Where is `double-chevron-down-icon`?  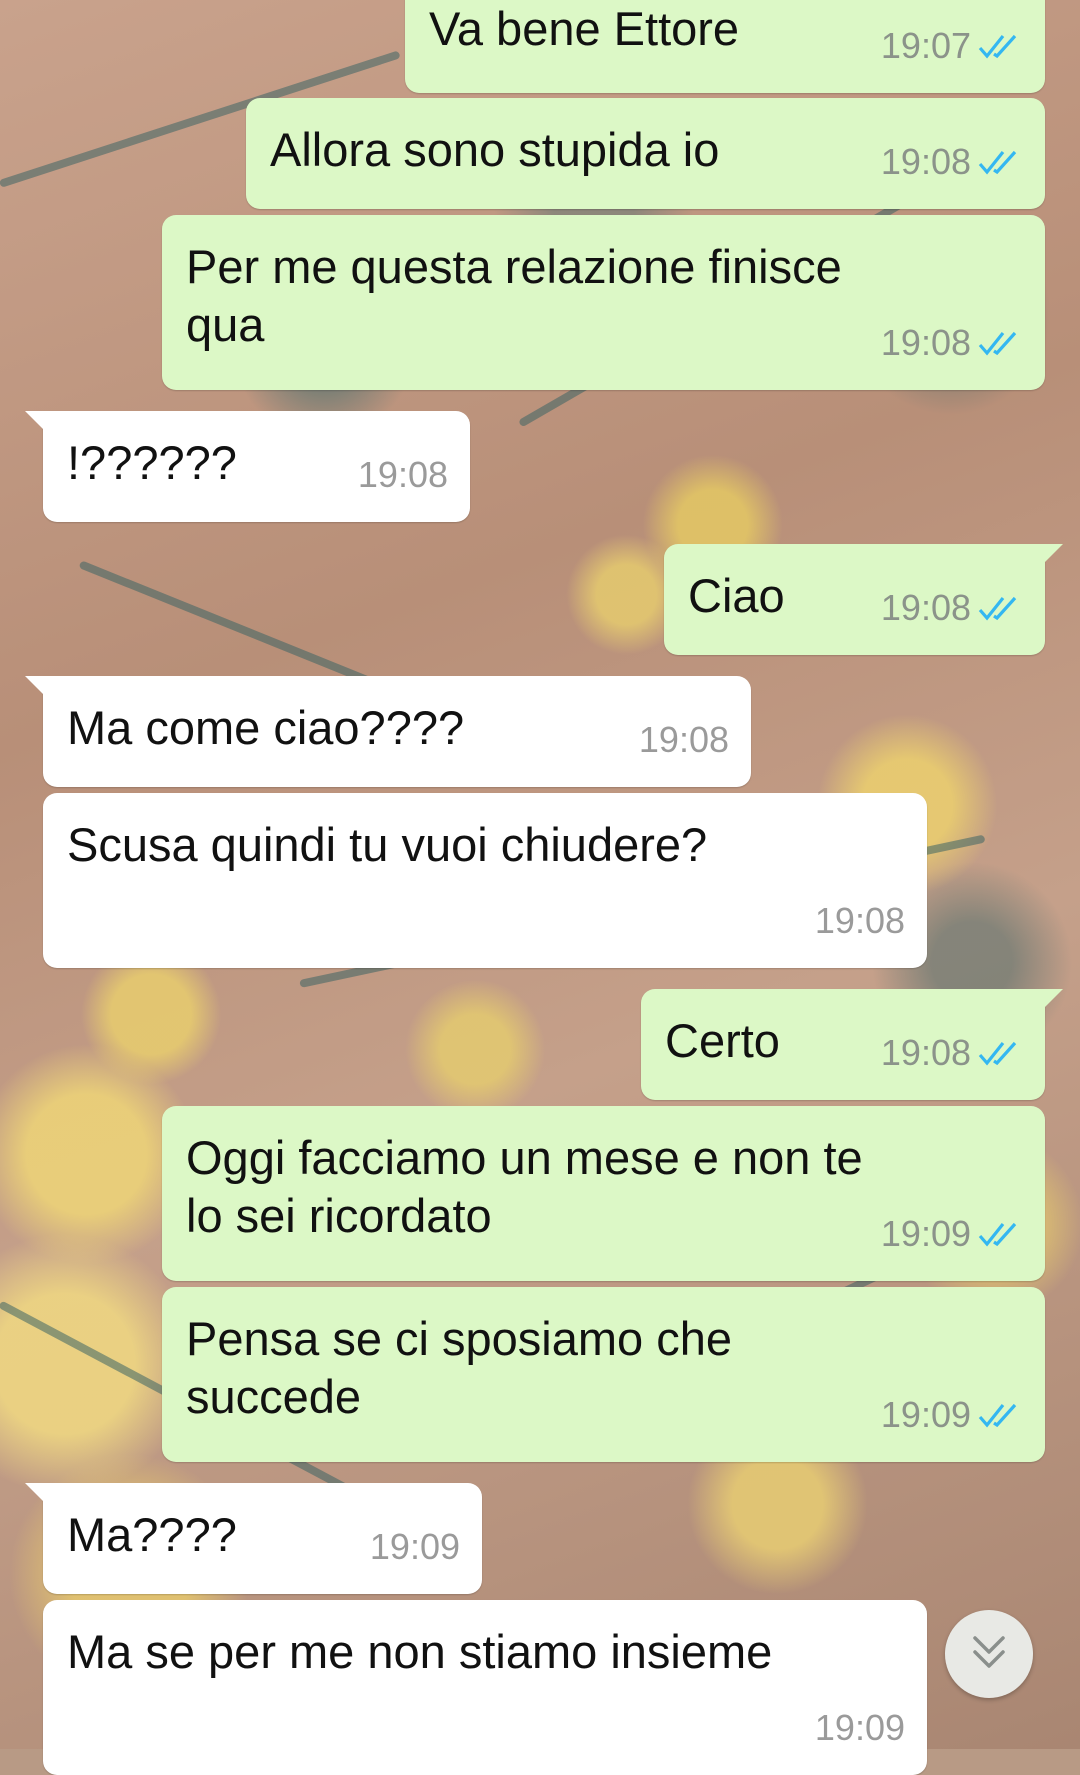 double-chevron-down-icon is located at coordinates (989, 1654).